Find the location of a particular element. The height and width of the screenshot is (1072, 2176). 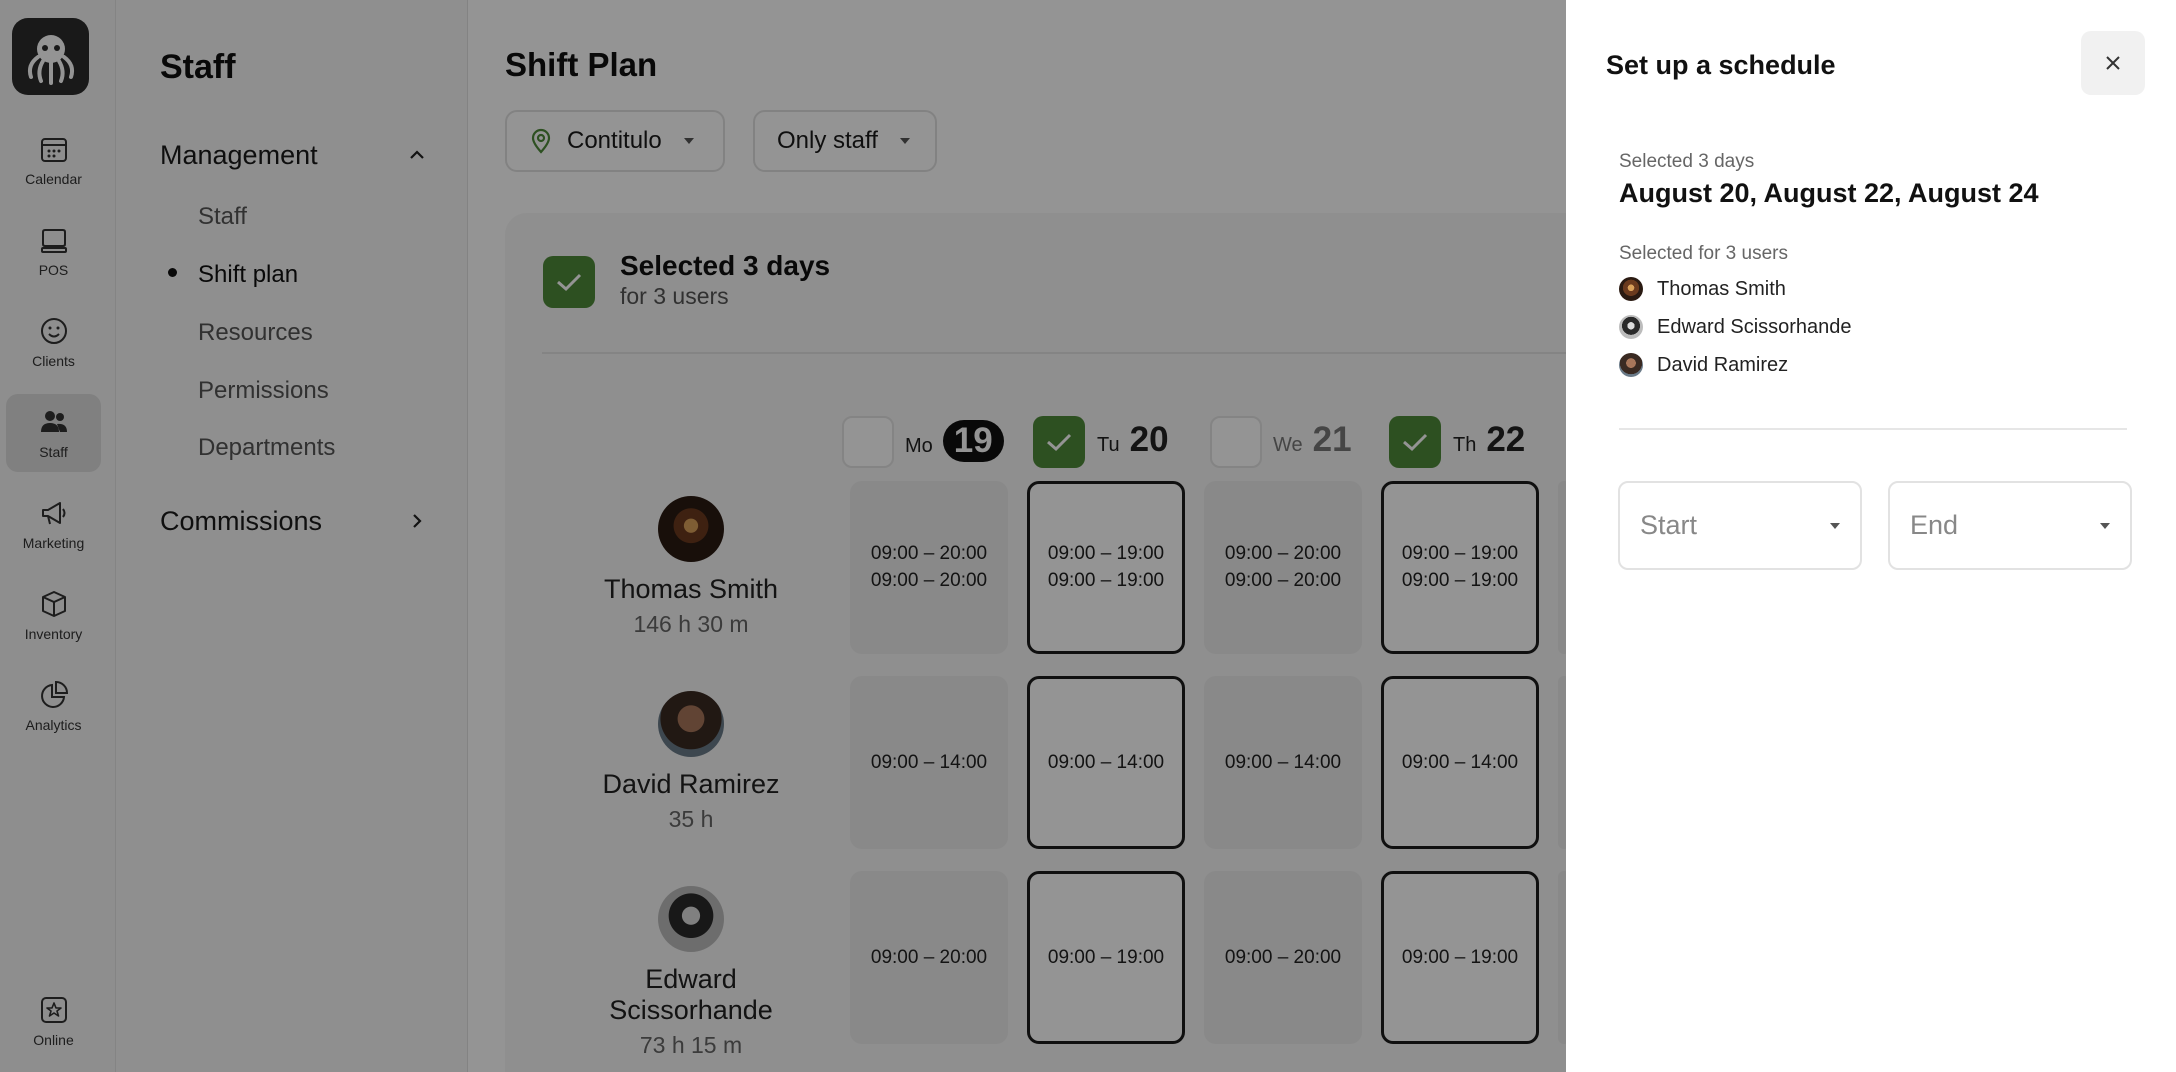

selected-user-name: Edward Scissorhande is located at coordinates (1754, 326).